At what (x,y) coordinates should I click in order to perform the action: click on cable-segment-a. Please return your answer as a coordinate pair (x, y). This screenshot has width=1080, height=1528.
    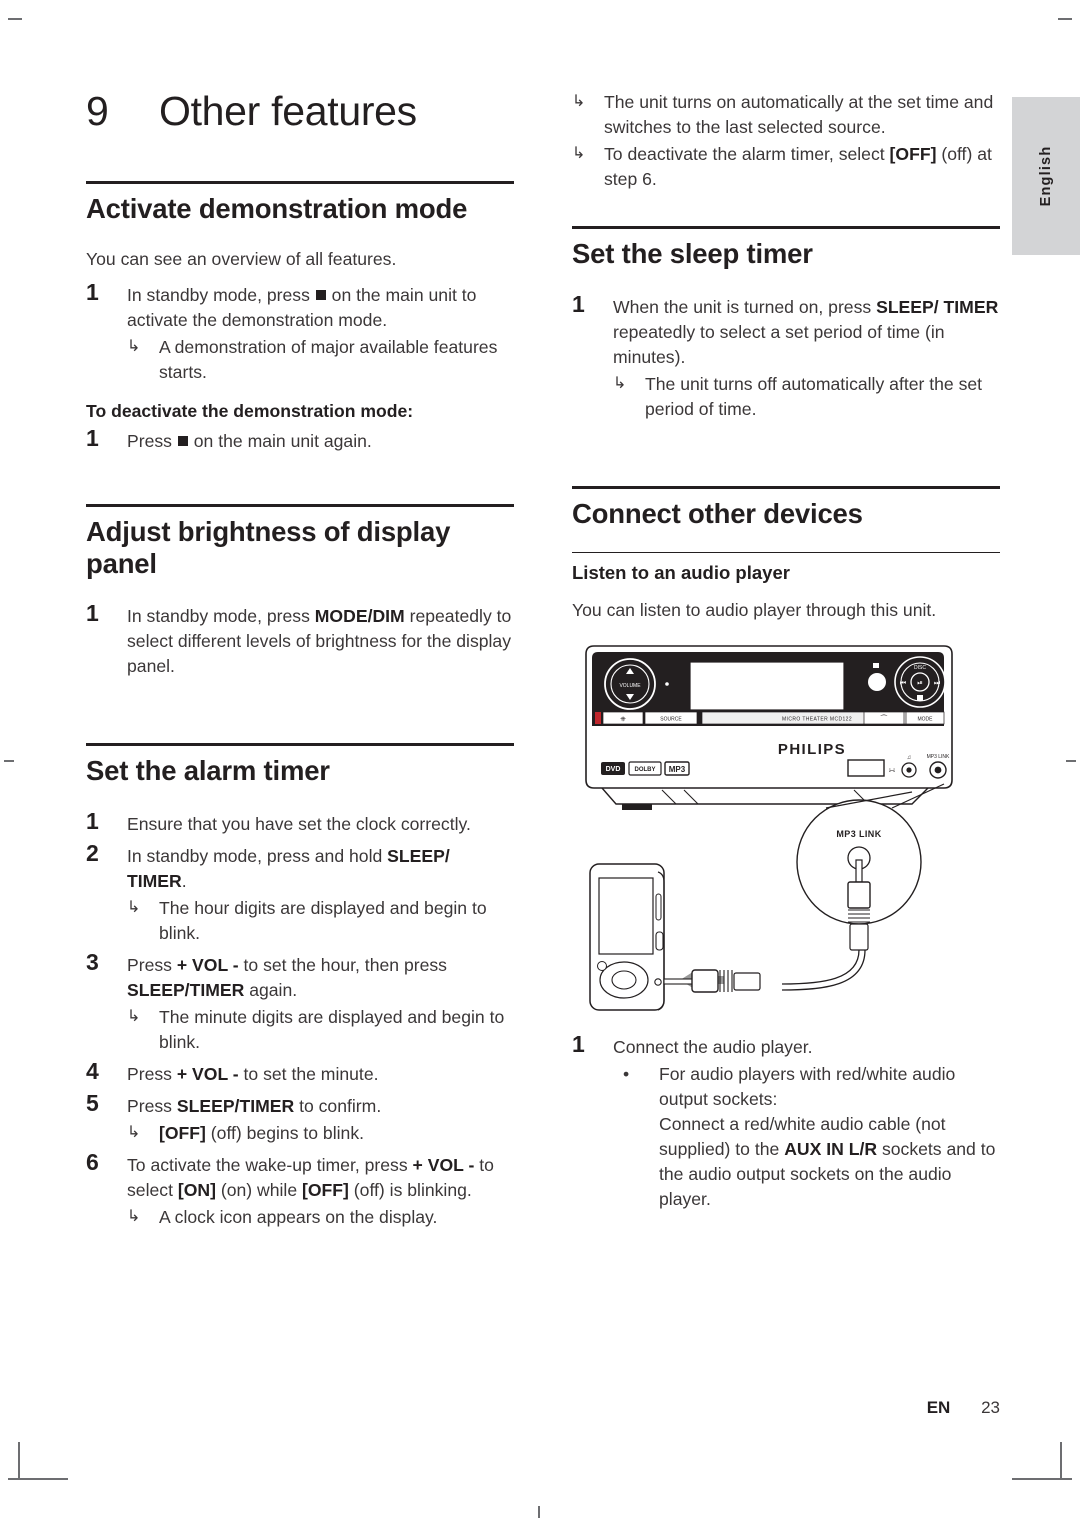
    Looking at the image, I should click on (820, 968).